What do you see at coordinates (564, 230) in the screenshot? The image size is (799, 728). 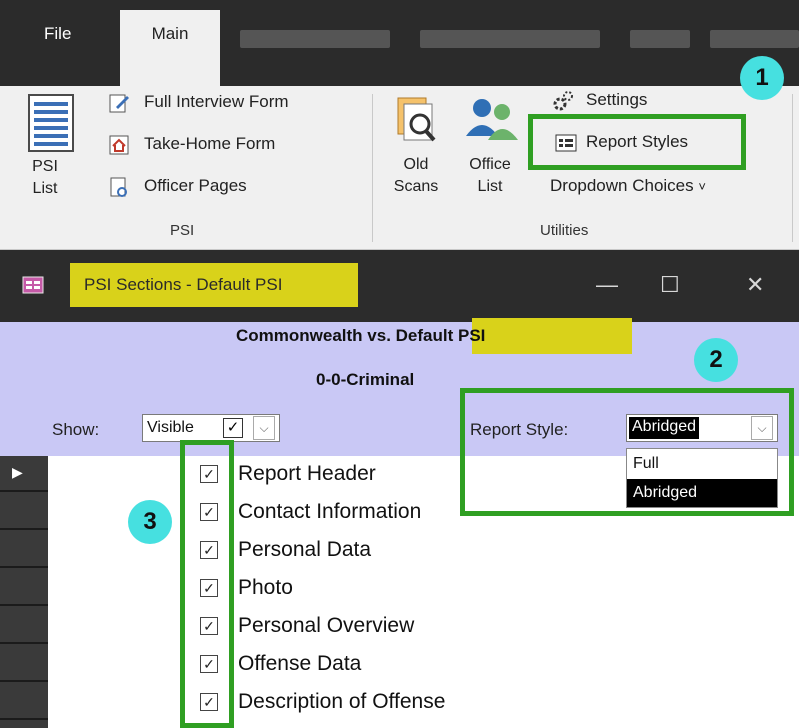 I see `utilities-group-label: Utilities` at bounding box center [564, 230].